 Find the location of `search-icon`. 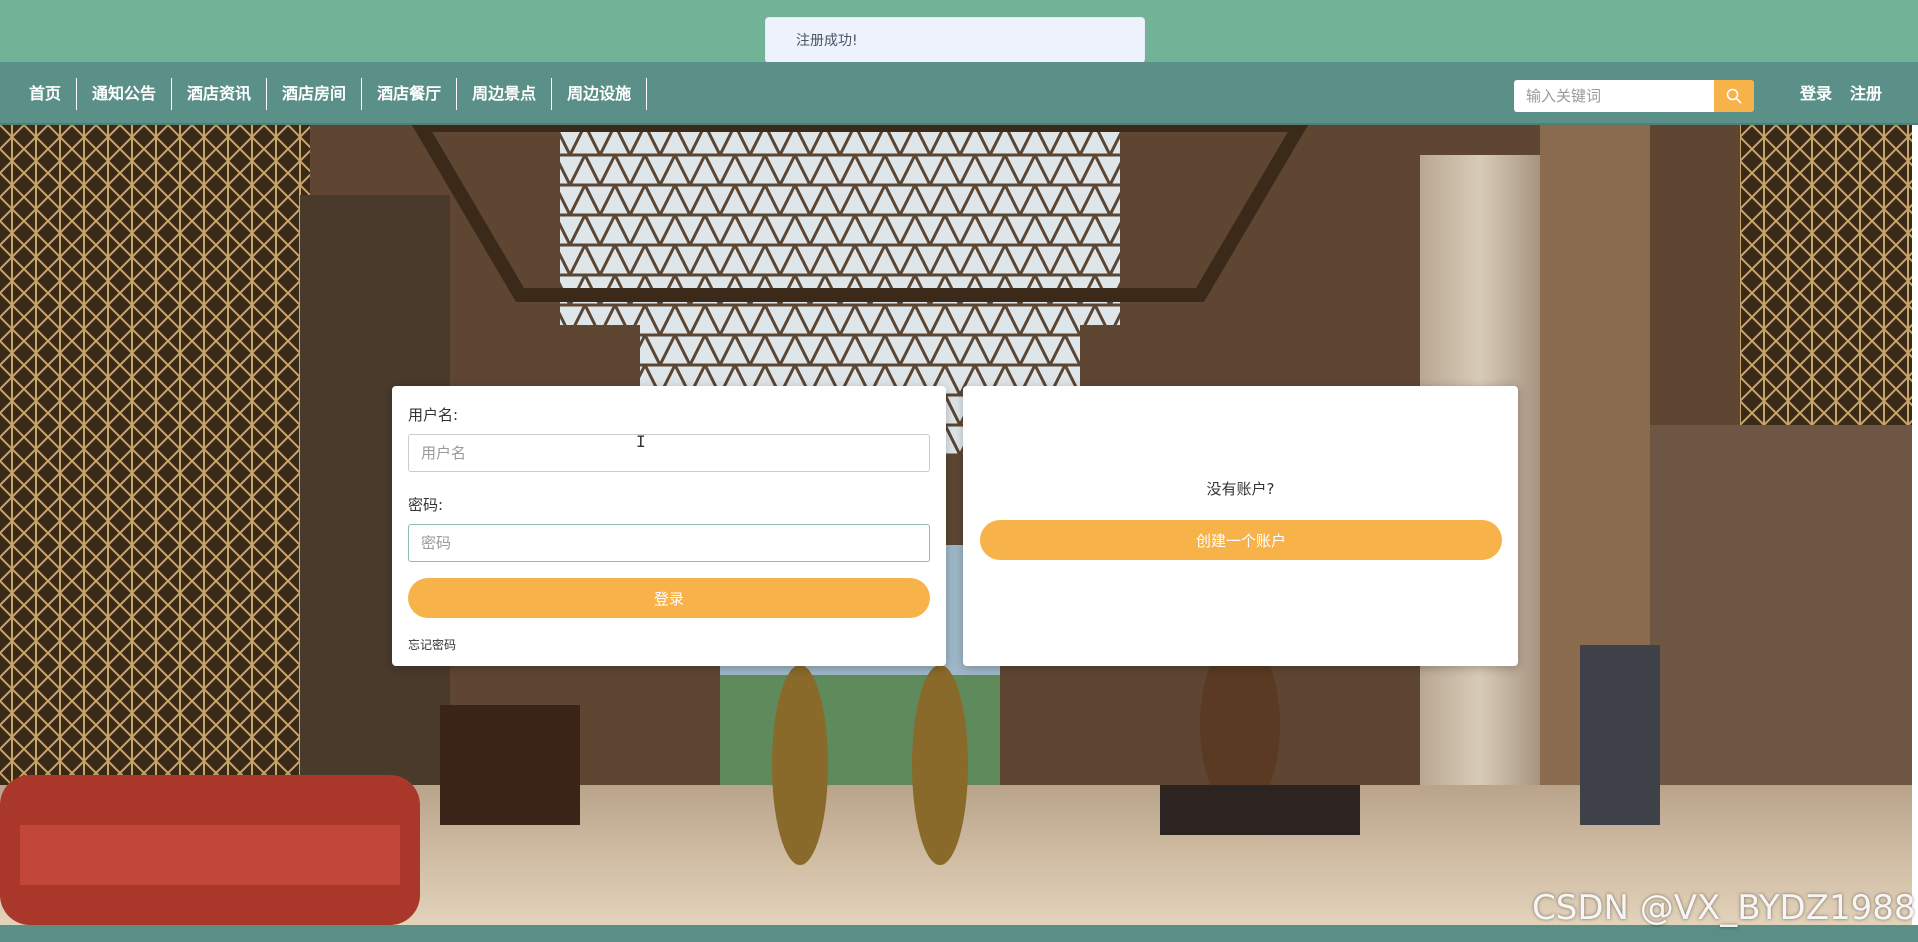

search-icon is located at coordinates (1734, 96).